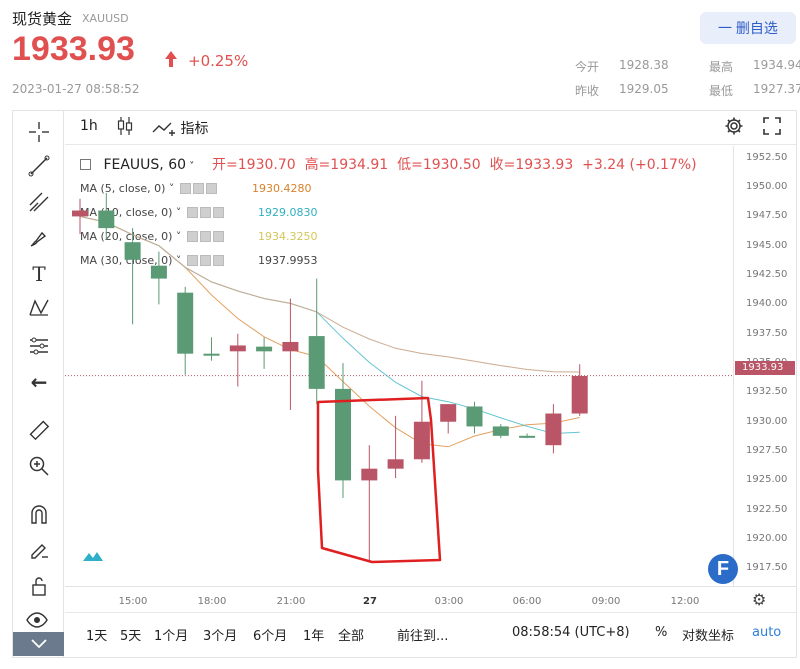 The image size is (800, 669). Describe the element at coordinates (767, 392) in the screenshot. I see `price-tick-label: 1932.50` at that location.